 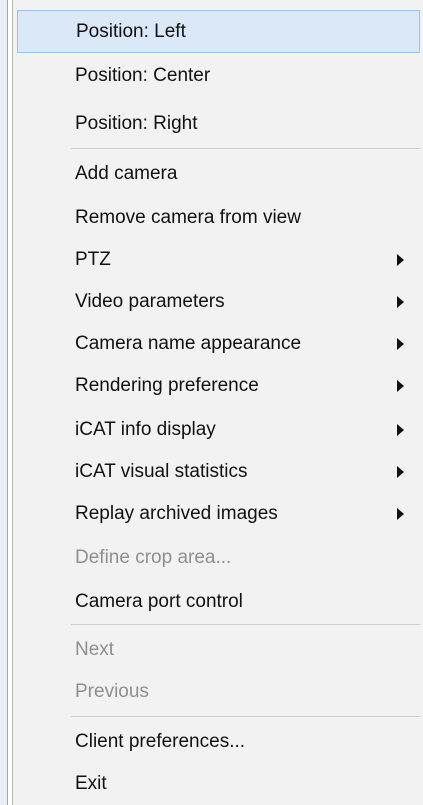 I want to click on menu-item-label: iCAT visual statistics, so click(x=161, y=471).